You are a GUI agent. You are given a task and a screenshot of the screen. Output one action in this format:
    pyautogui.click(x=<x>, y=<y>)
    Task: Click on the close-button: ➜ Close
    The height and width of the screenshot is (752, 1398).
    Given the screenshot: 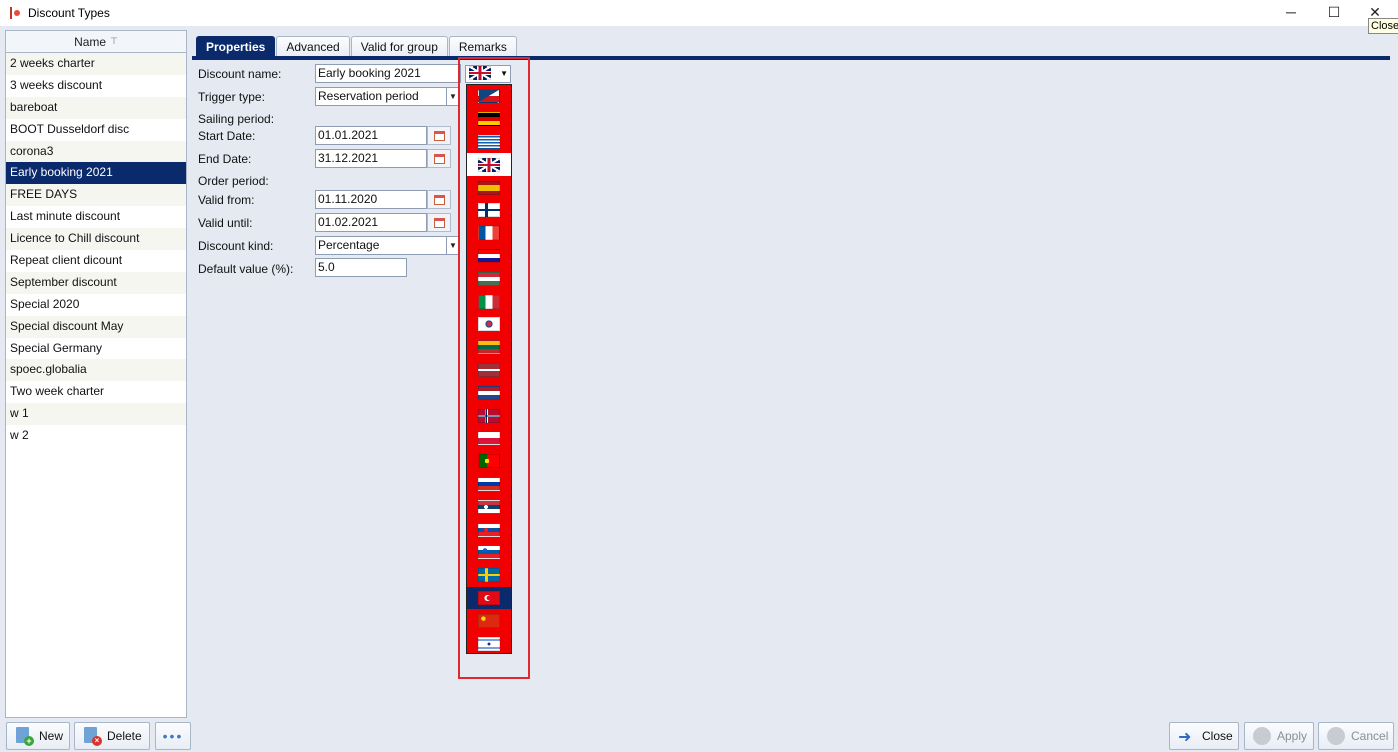 What is the action you would take?
    pyautogui.click(x=1204, y=736)
    